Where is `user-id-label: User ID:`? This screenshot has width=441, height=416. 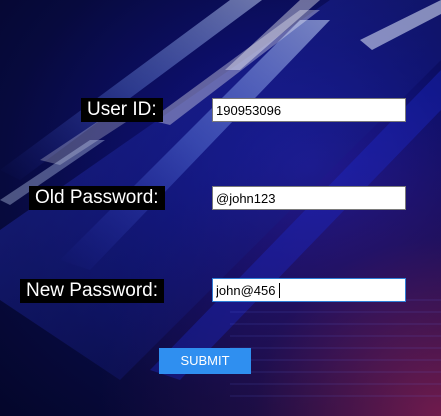 user-id-label: User ID: is located at coordinates (122, 110).